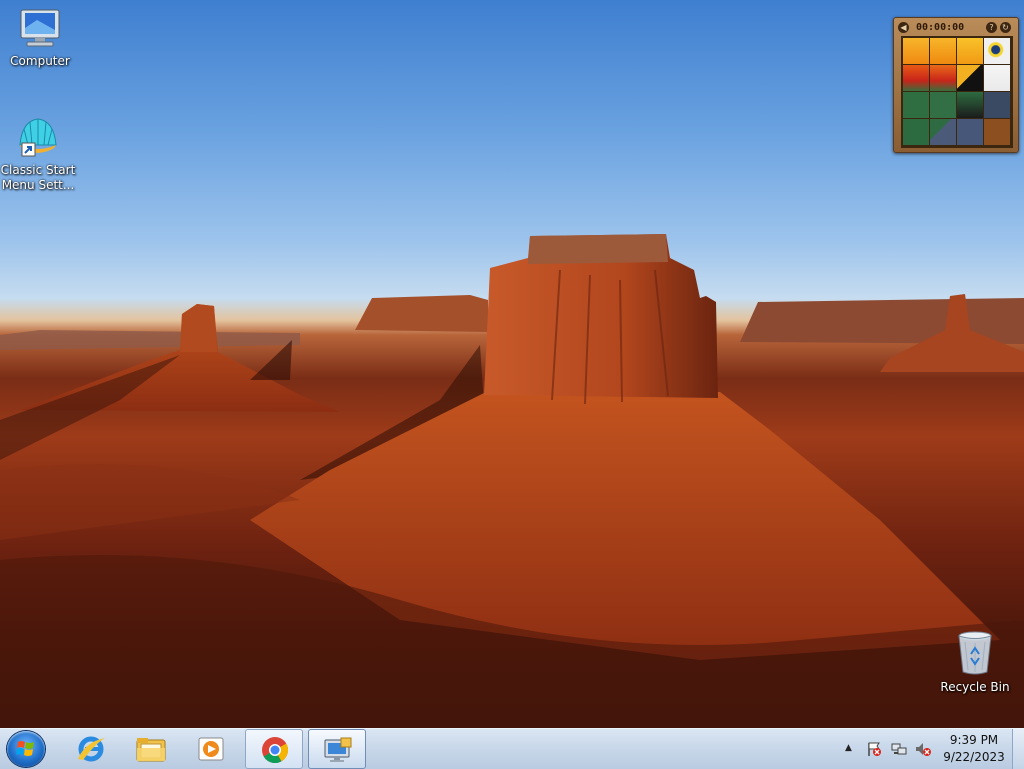 This screenshot has width=1024, height=769. What do you see at coordinates (38, 137) in the screenshot?
I see `shell-icon` at bounding box center [38, 137].